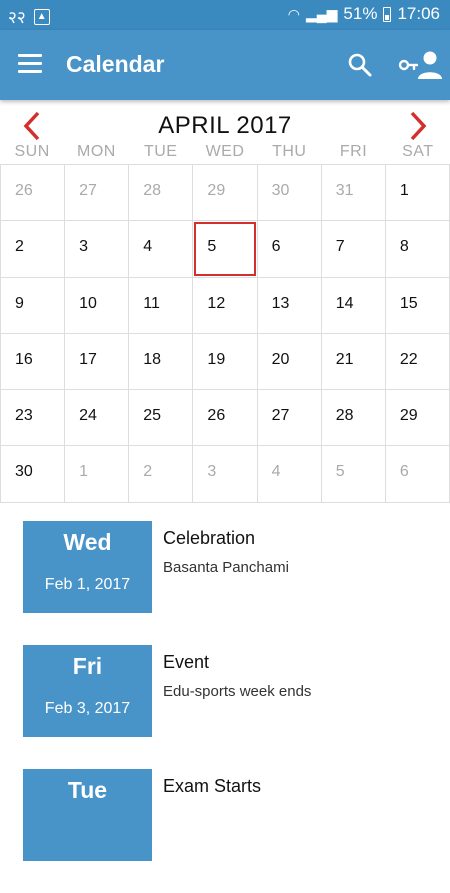  What do you see at coordinates (225, 362) in the screenshot?
I see `day-cell: 19` at bounding box center [225, 362].